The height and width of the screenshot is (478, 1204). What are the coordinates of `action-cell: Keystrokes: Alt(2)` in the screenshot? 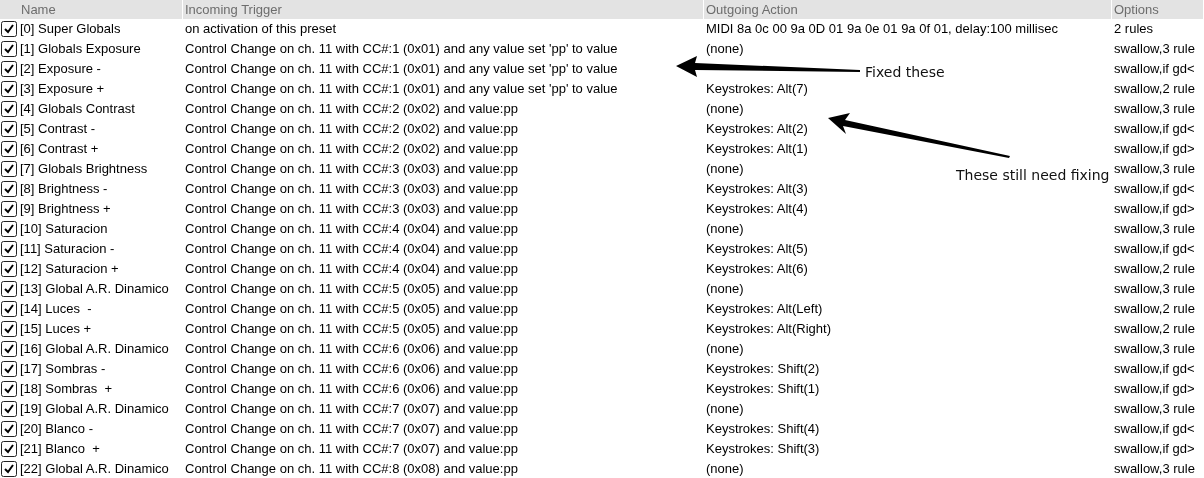 It's located at (757, 129).